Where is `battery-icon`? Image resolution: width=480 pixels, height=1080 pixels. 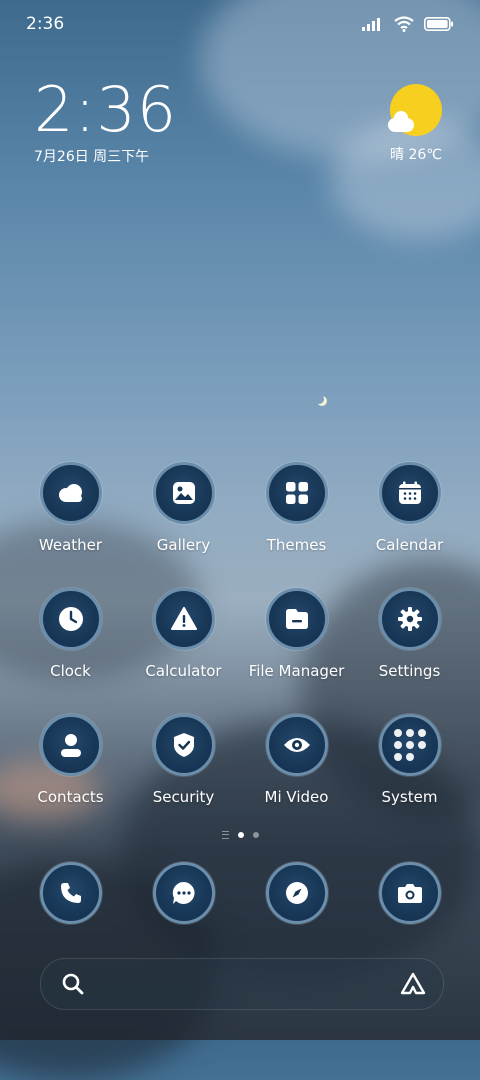
battery-icon is located at coordinates (438, 24).